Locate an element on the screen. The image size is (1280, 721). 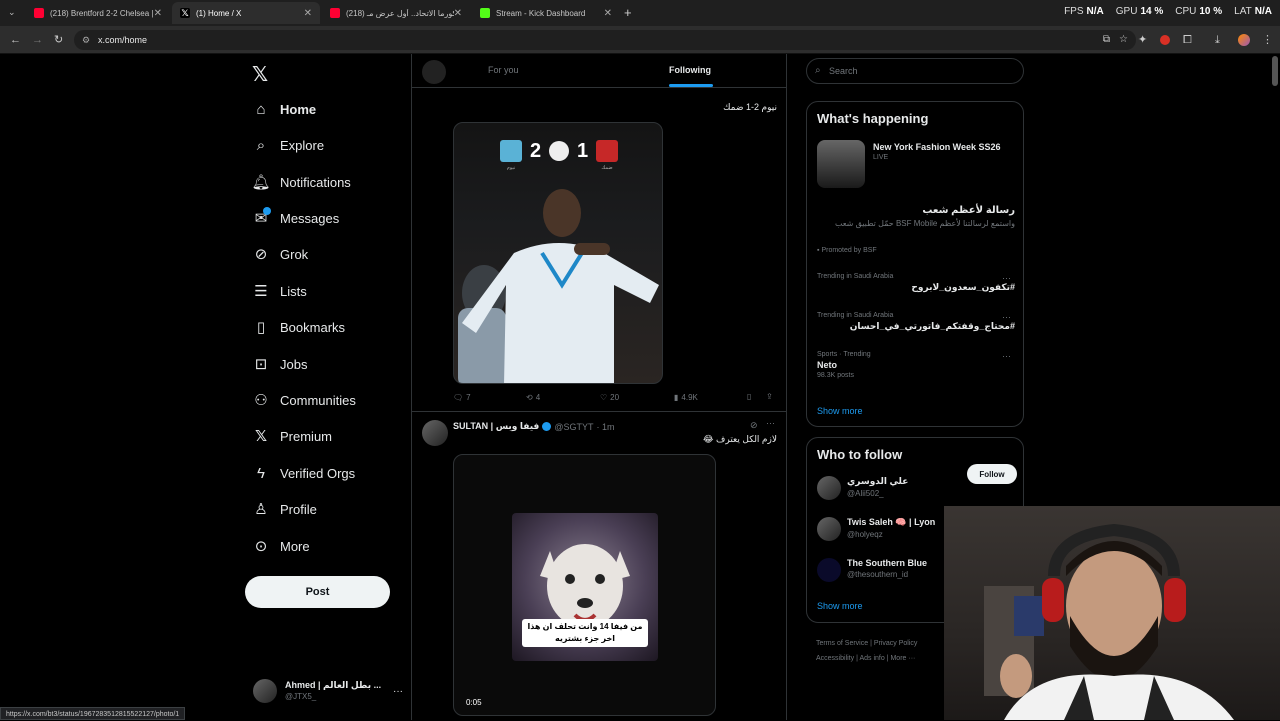
footer-more: More ··· is located at coordinates (902, 658).